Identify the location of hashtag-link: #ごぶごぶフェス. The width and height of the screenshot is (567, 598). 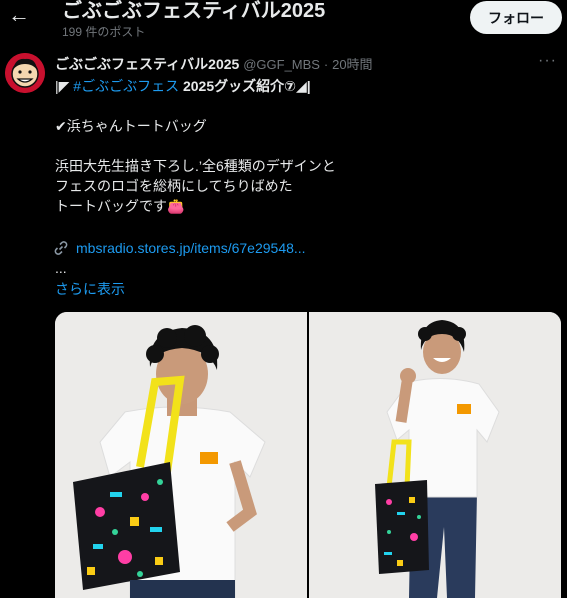
(126, 86).